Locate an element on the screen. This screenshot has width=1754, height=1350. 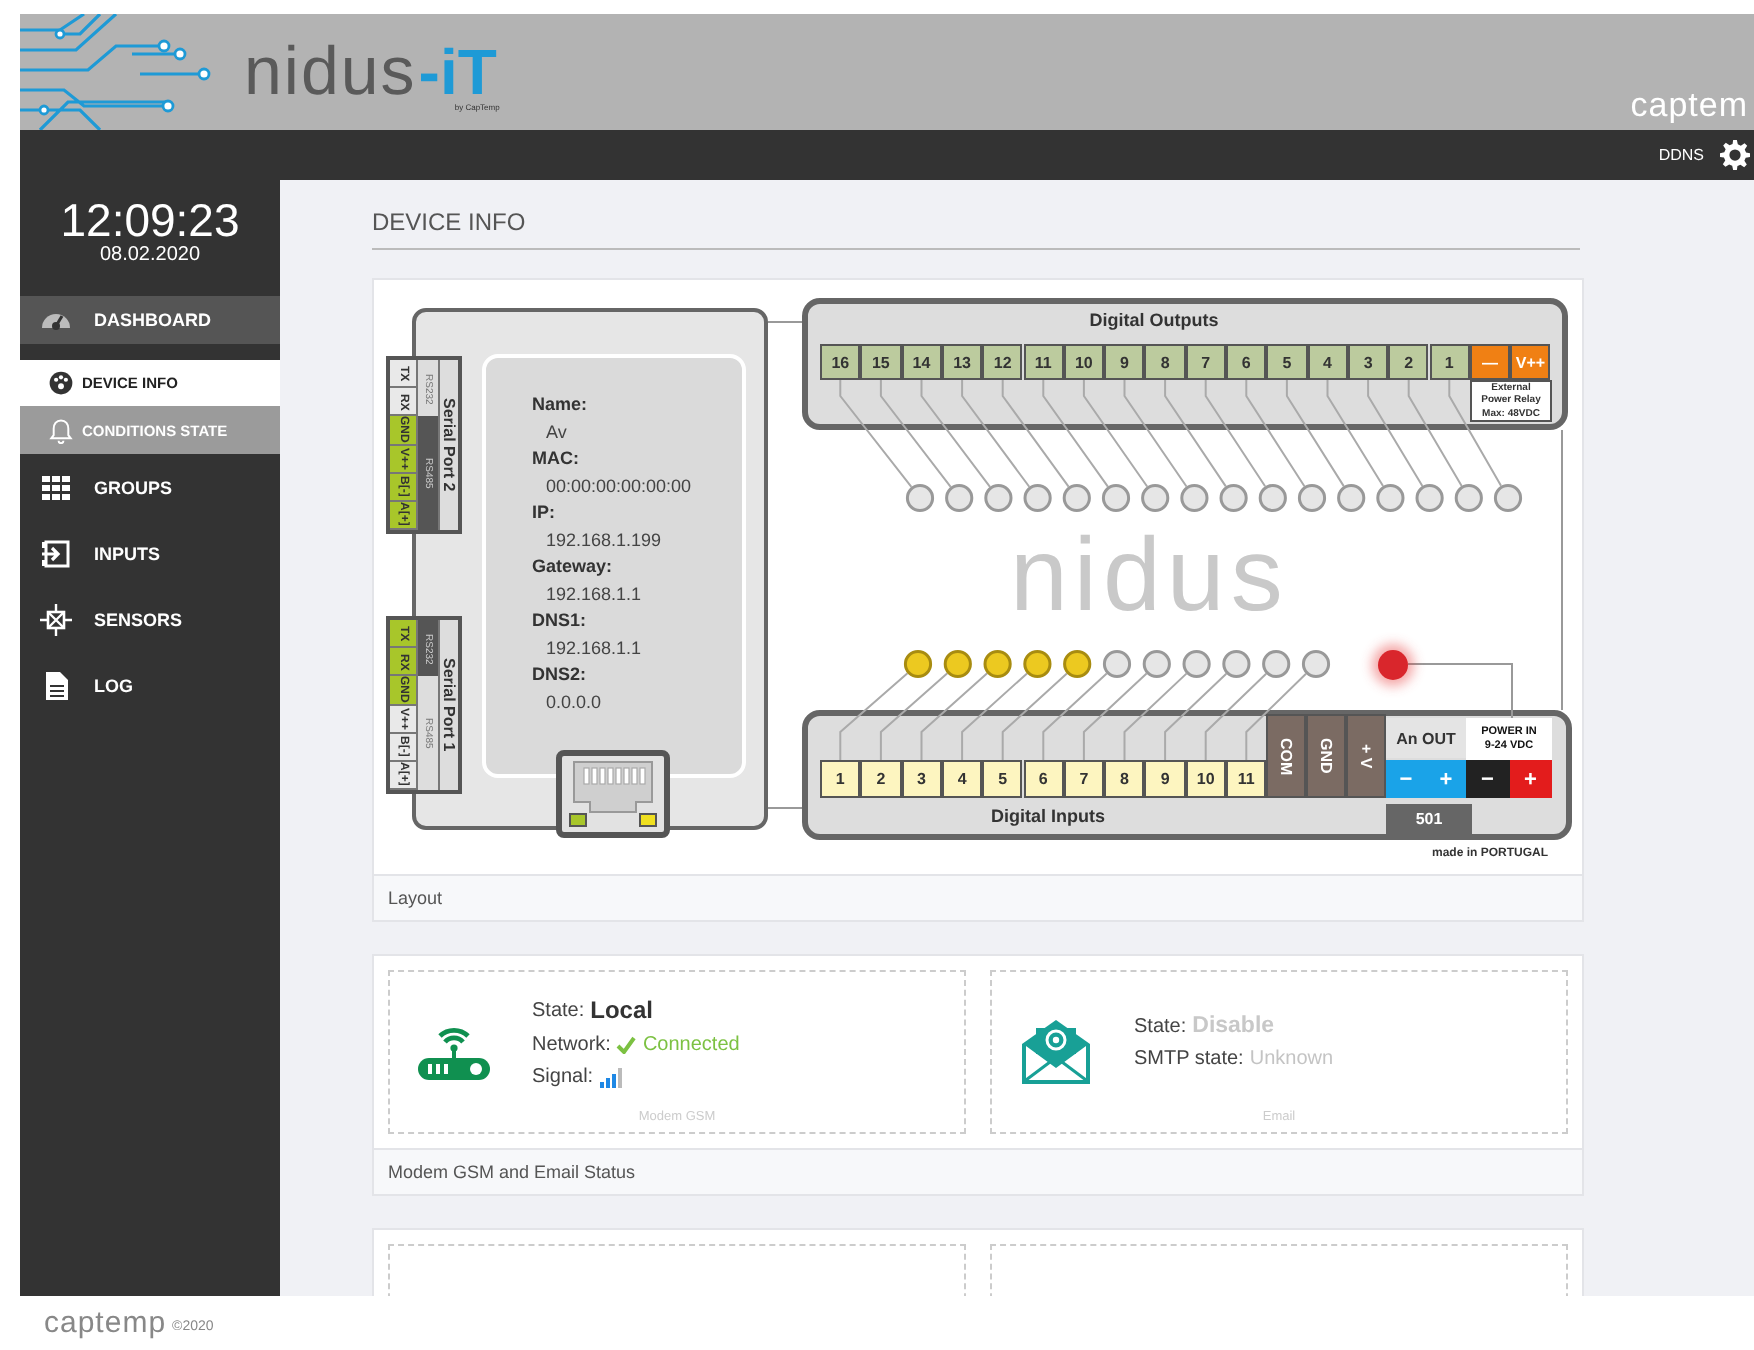
output-terminal: 3 is located at coordinates (1368, 362).